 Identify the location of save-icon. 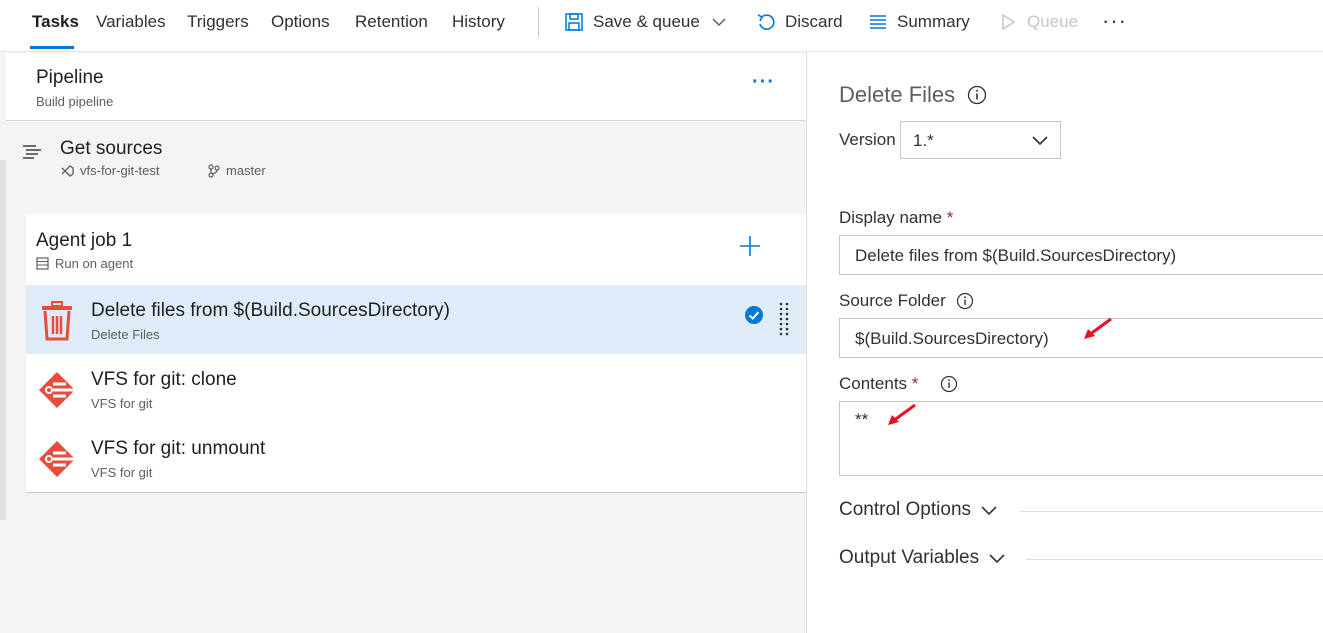
(574, 22).